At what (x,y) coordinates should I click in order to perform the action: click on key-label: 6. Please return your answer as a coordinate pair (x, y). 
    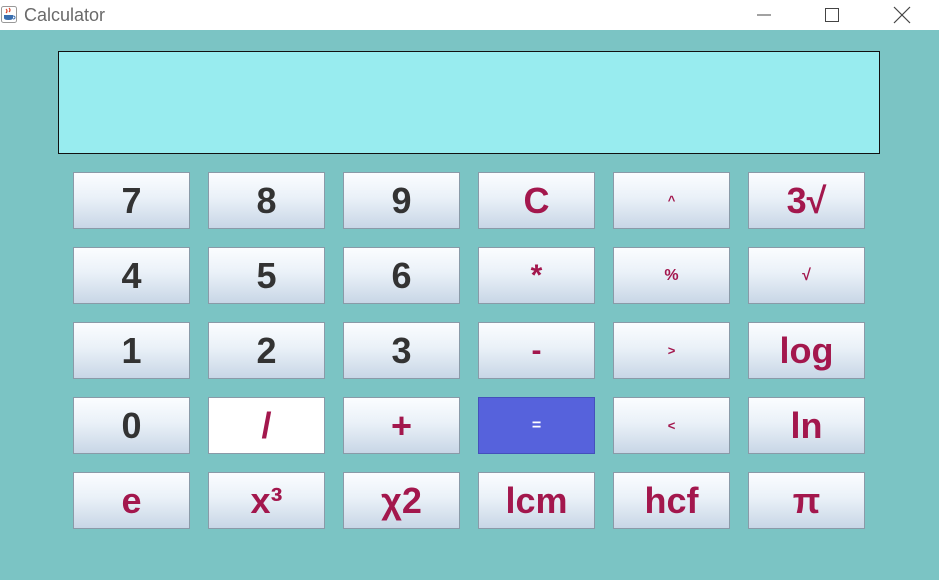
    Looking at the image, I should click on (401, 275).